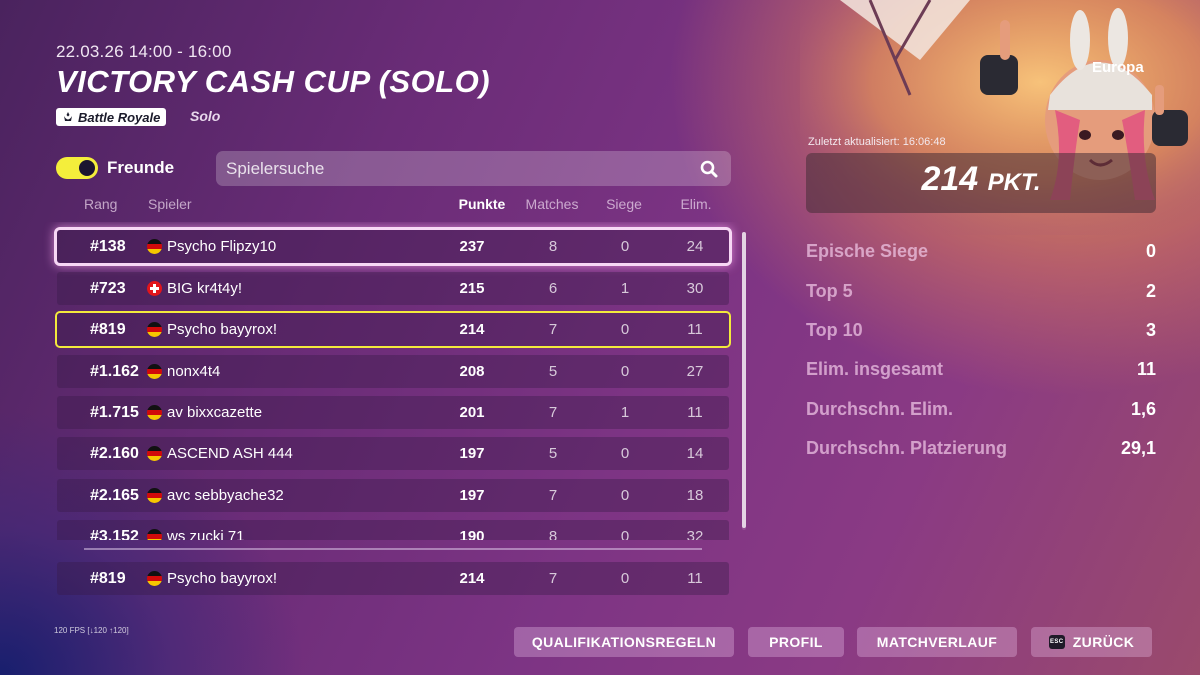  I want to click on friends-toggle, so click(77, 168).